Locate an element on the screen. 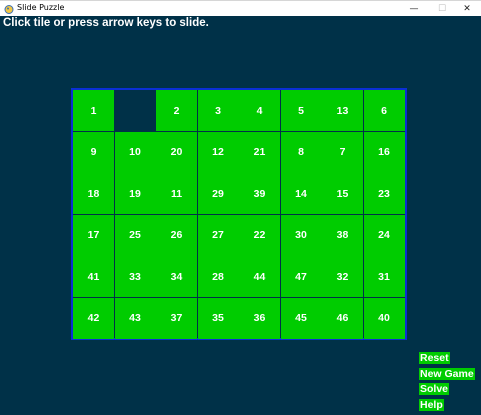 The height and width of the screenshot is (415, 481). puzzle-tile: 34 is located at coordinates (176, 276).